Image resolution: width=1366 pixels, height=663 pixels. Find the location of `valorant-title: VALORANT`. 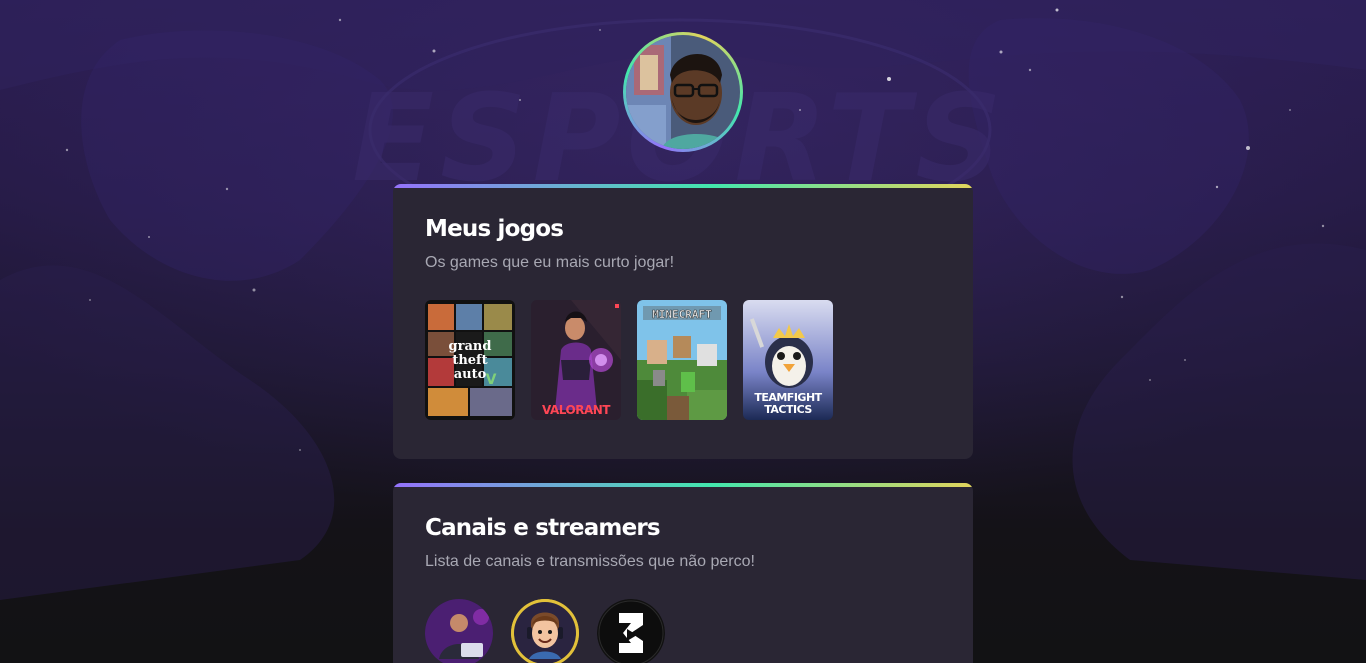

valorant-title: VALORANT is located at coordinates (576, 410).